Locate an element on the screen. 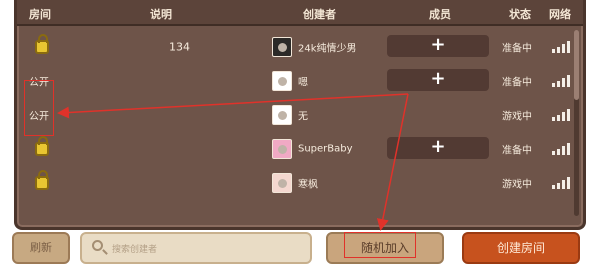 This screenshot has width=600, height=272. room-description: 134 is located at coordinates (179, 46).